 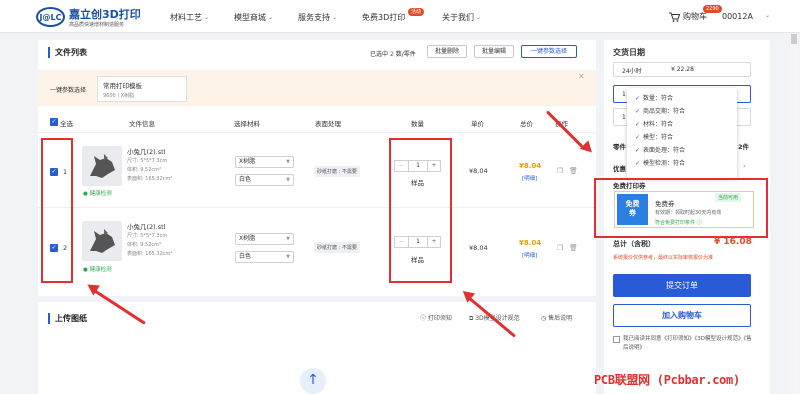 What do you see at coordinates (660, 111) in the screenshot?
I see `popup-item: ✓ 商品交期：符合` at bounding box center [660, 111].